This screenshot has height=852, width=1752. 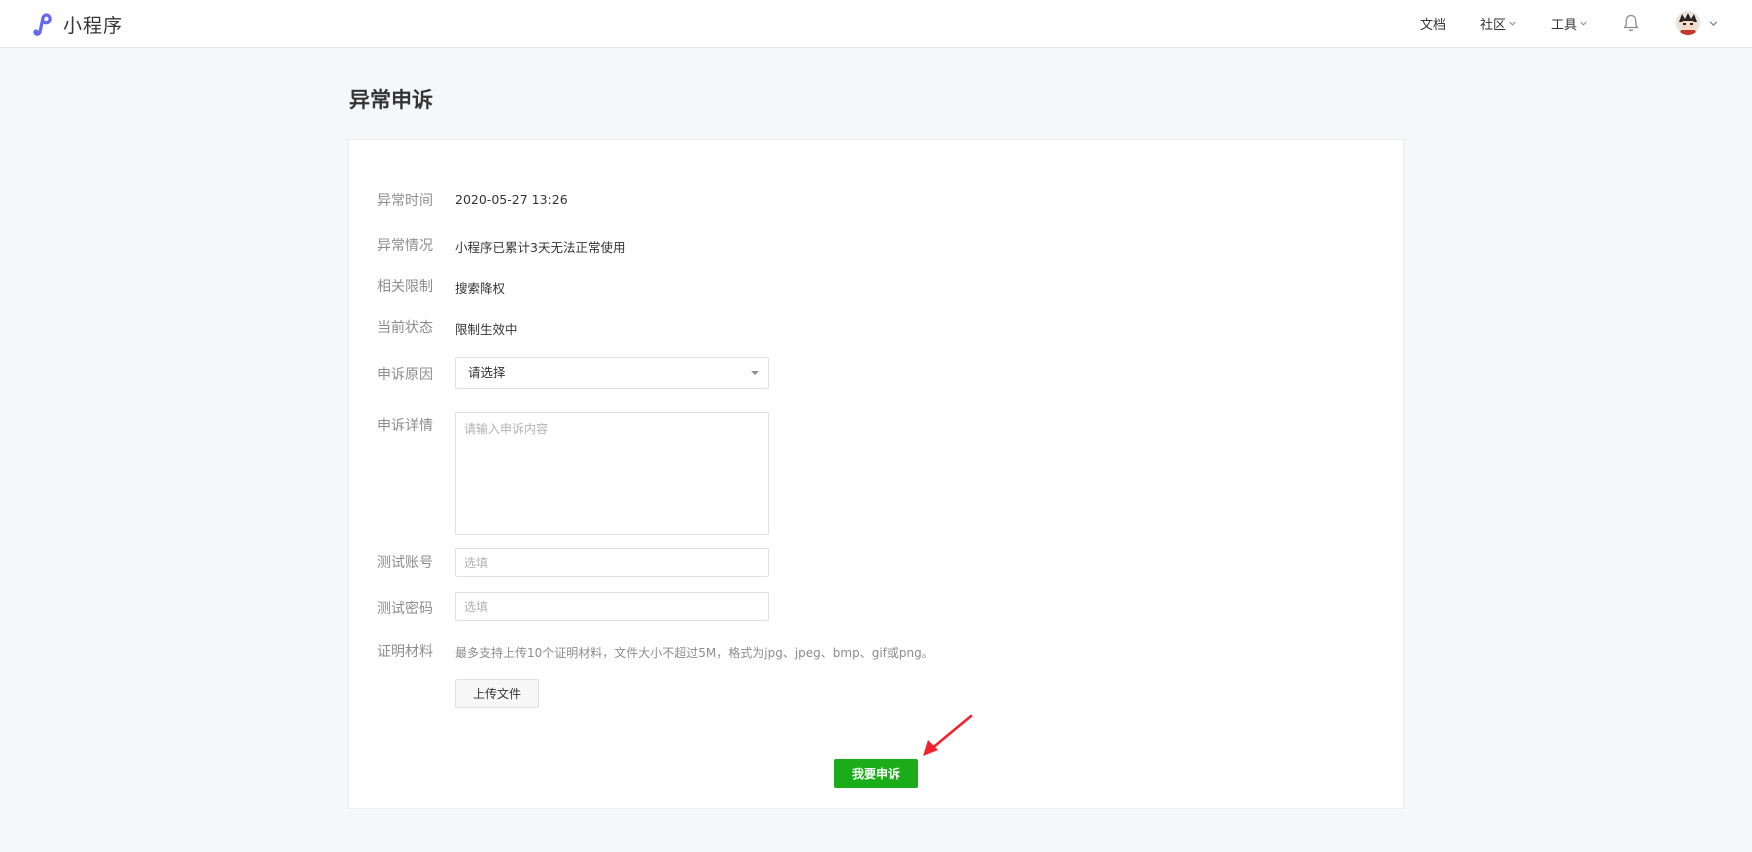 I want to click on status-label: 当前状态, so click(x=405, y=328).